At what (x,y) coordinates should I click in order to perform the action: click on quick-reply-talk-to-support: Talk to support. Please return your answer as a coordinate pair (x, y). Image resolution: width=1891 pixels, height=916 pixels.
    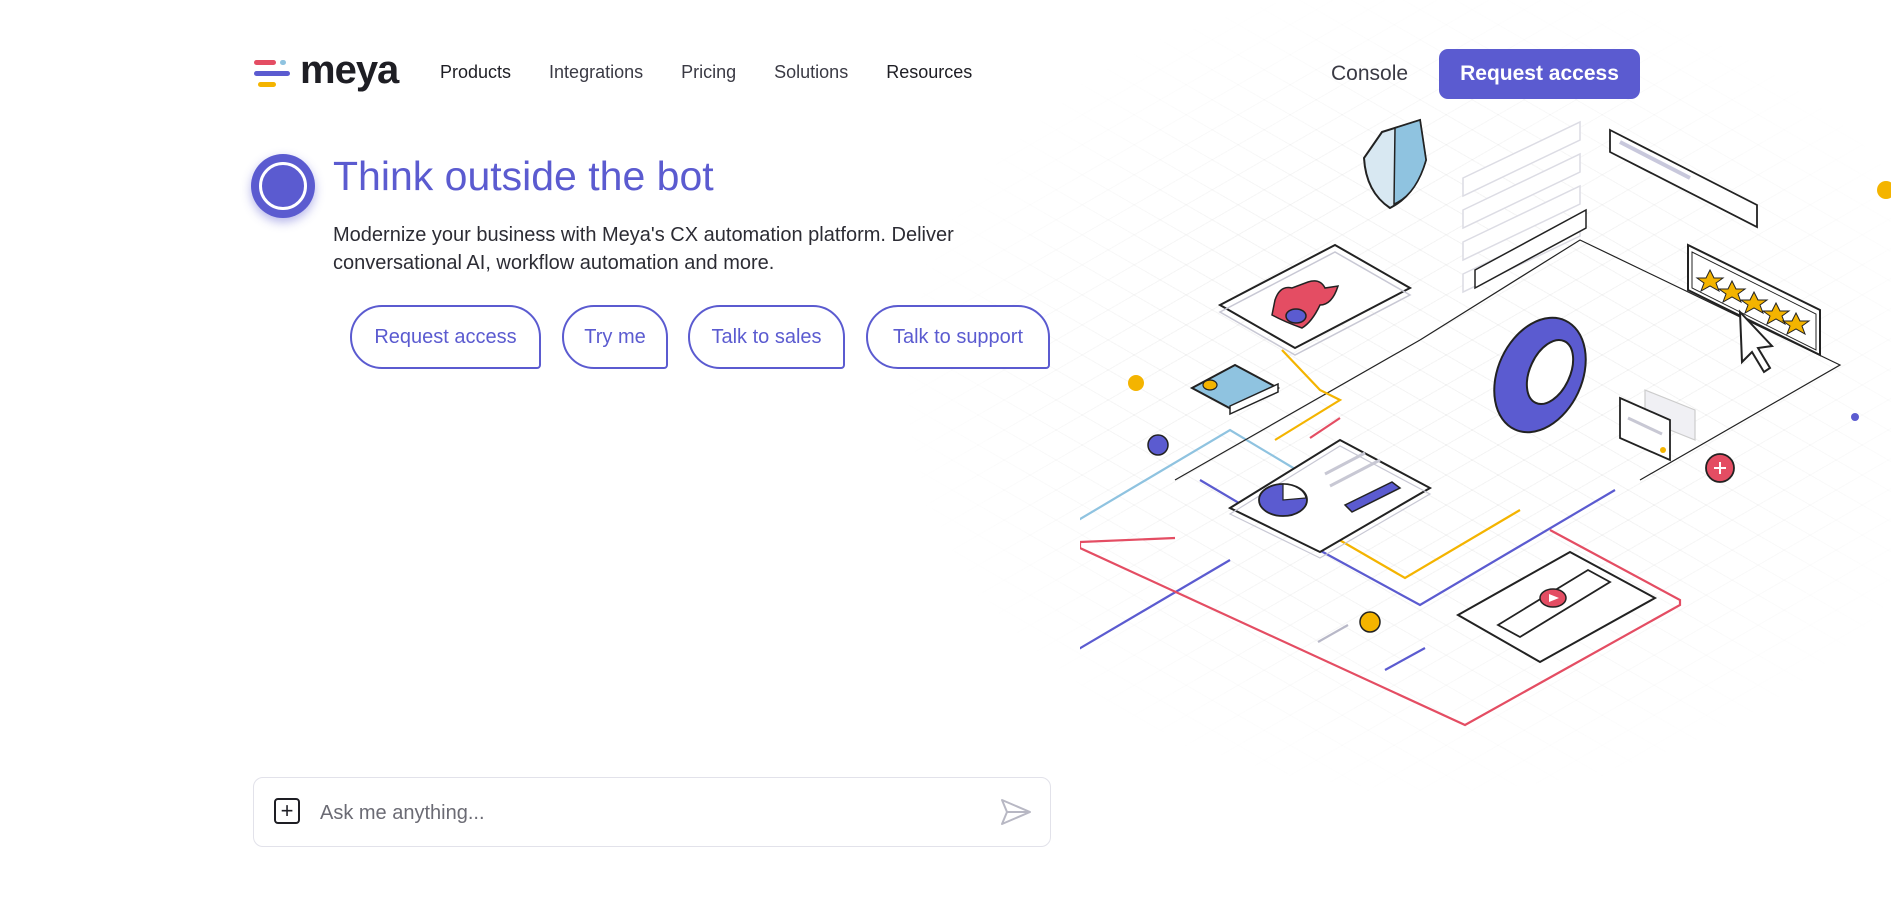
    Looking at the image, I should click on (958, 337).